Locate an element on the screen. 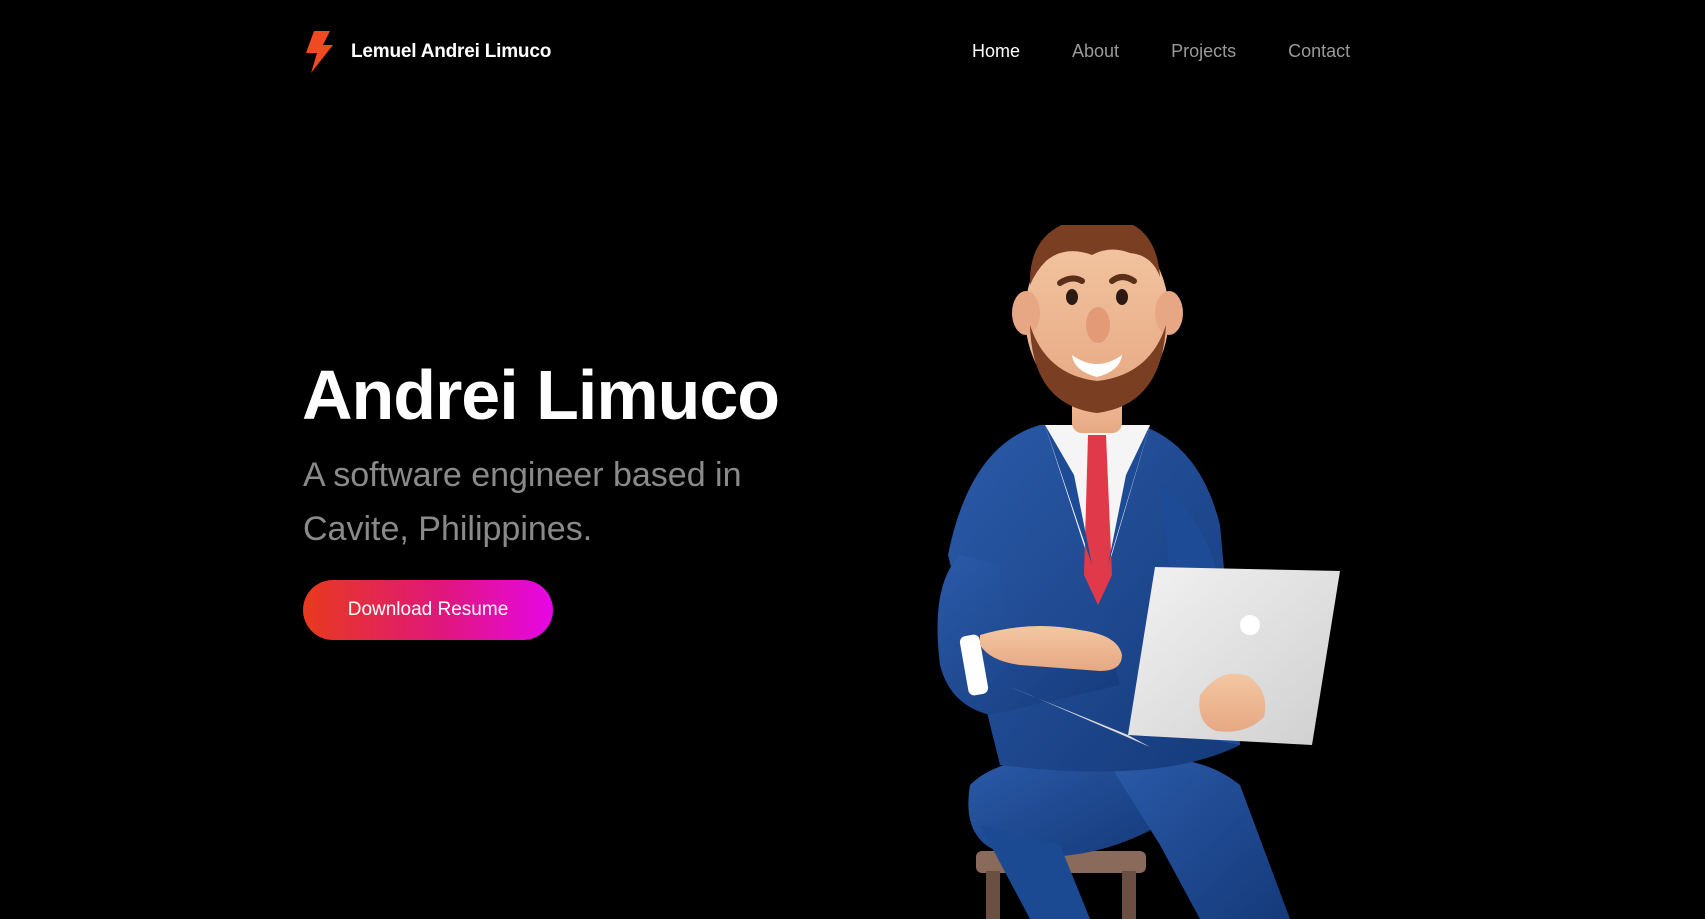 Image resolution: width=1705 pixels, height=919 pixels. download-resume-button: Download Resume is located at coordinates (428, 610).